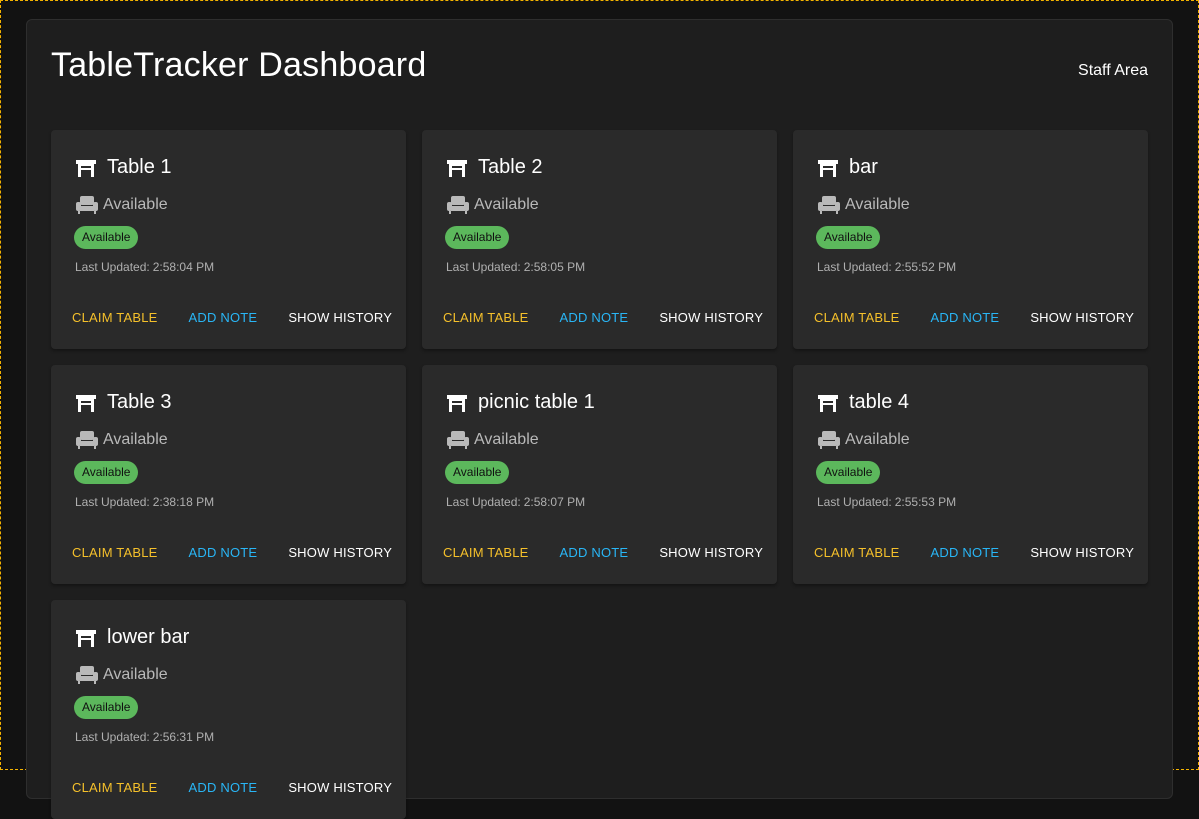 The width and height of the screenshot is (1199, 819). What do you see at coordinates (1113, 70) in the screenshot?
I see `staff-area-label: Staff Area` at bounding box center [1113, 70].